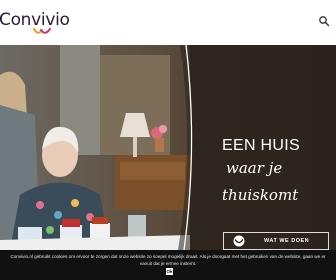  I want to click on convivio-mark-icon, so click(239, 241).